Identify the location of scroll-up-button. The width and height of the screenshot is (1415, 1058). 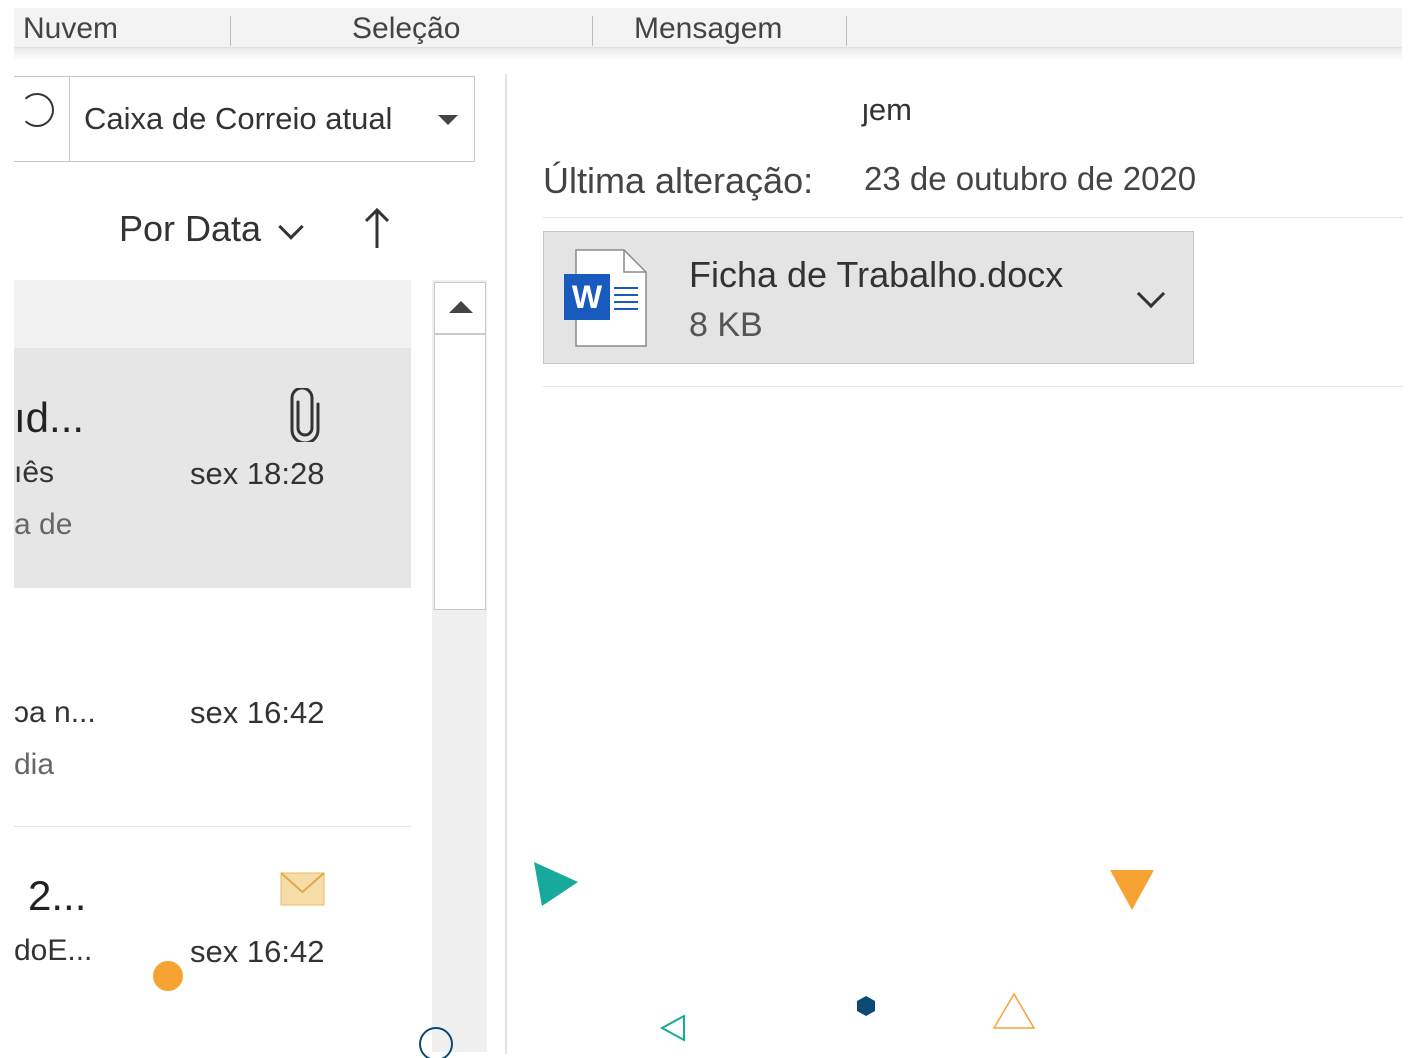
(460, 308).